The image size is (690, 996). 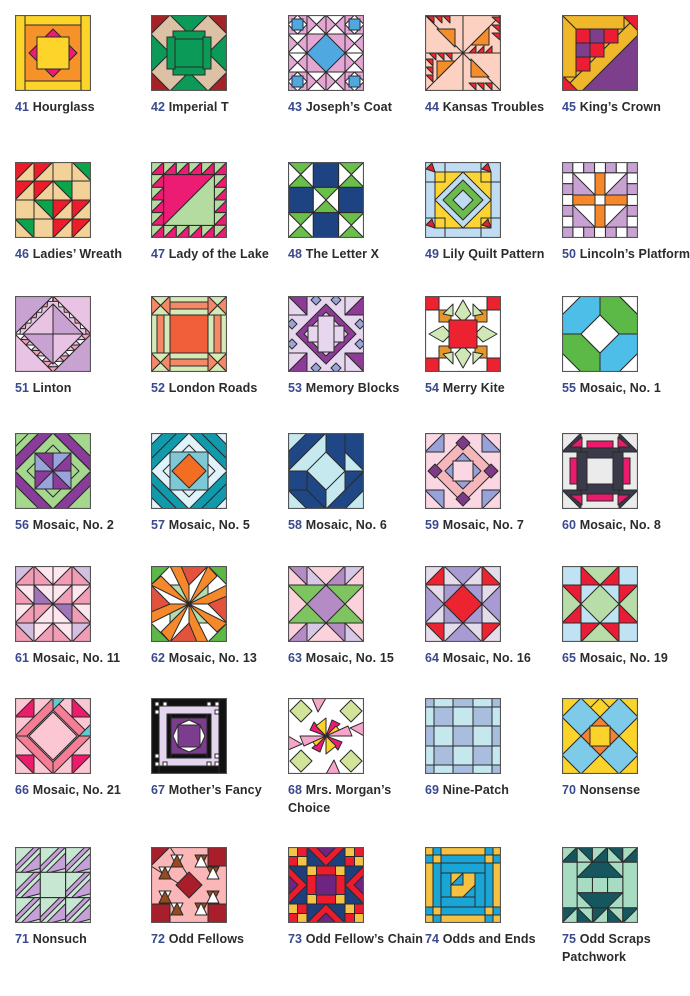 I want to click on quilt-block-caption: 57 Mosaic, No. 5, so click(x=218, y=526).